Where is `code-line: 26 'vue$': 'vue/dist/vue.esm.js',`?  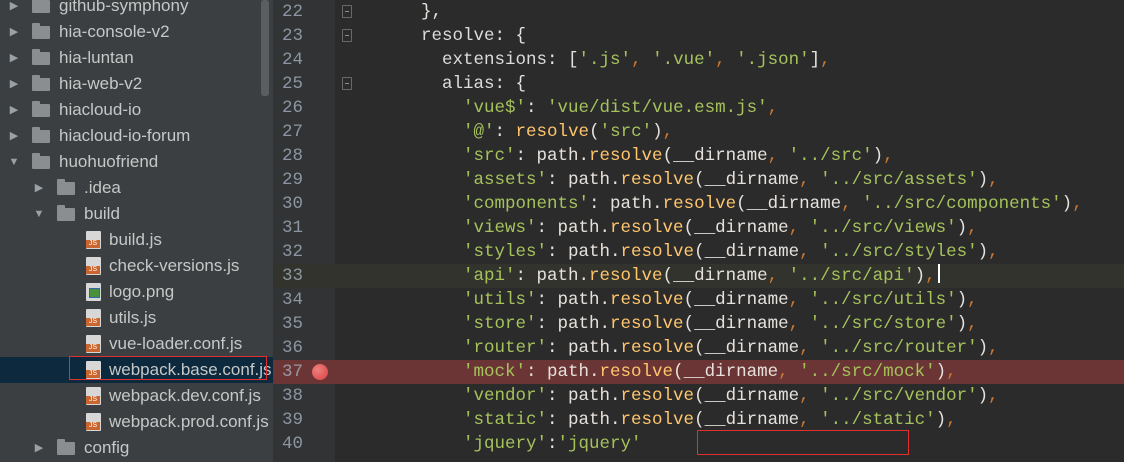 code-line: 26 'vue$': 'vue/dist/vue.esm.js', is located at coordinates (698, 108).